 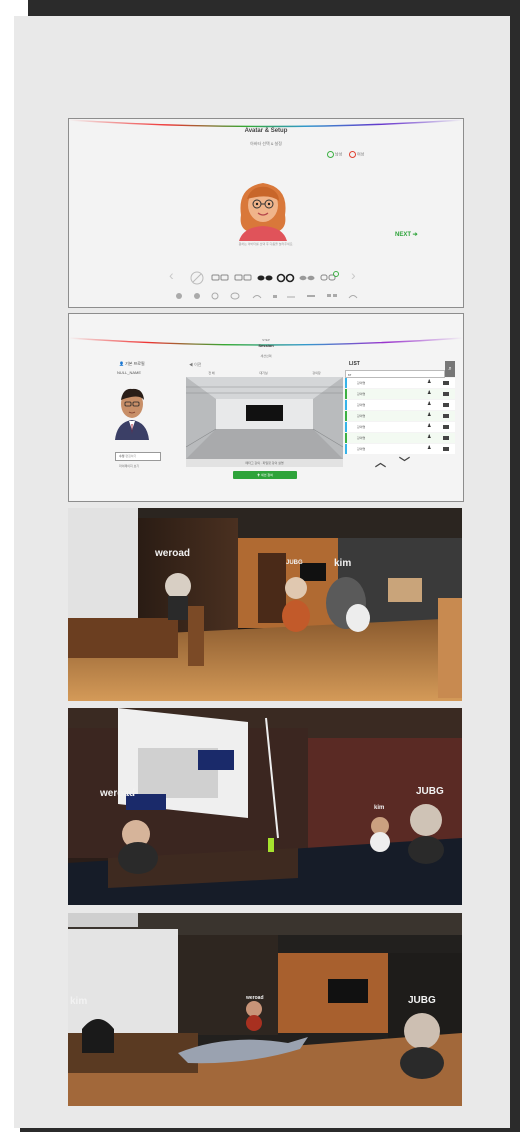 I want to click on list-title: LIST, so click(x=354, y=364).